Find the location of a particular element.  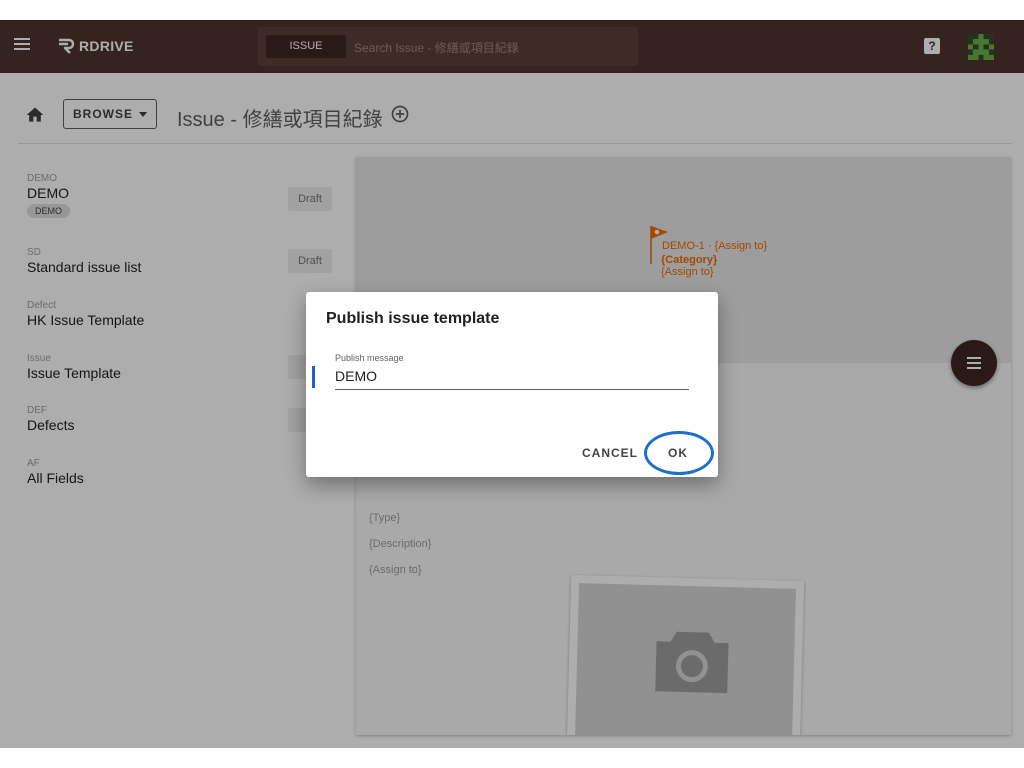

ok-highlight-ring is located at coordinates (679, 453).